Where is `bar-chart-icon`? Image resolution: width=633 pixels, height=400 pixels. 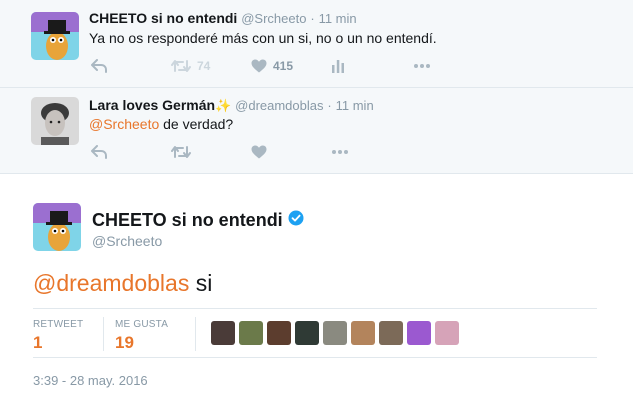
bar-chart-icon is located at coordinates (338, 66).